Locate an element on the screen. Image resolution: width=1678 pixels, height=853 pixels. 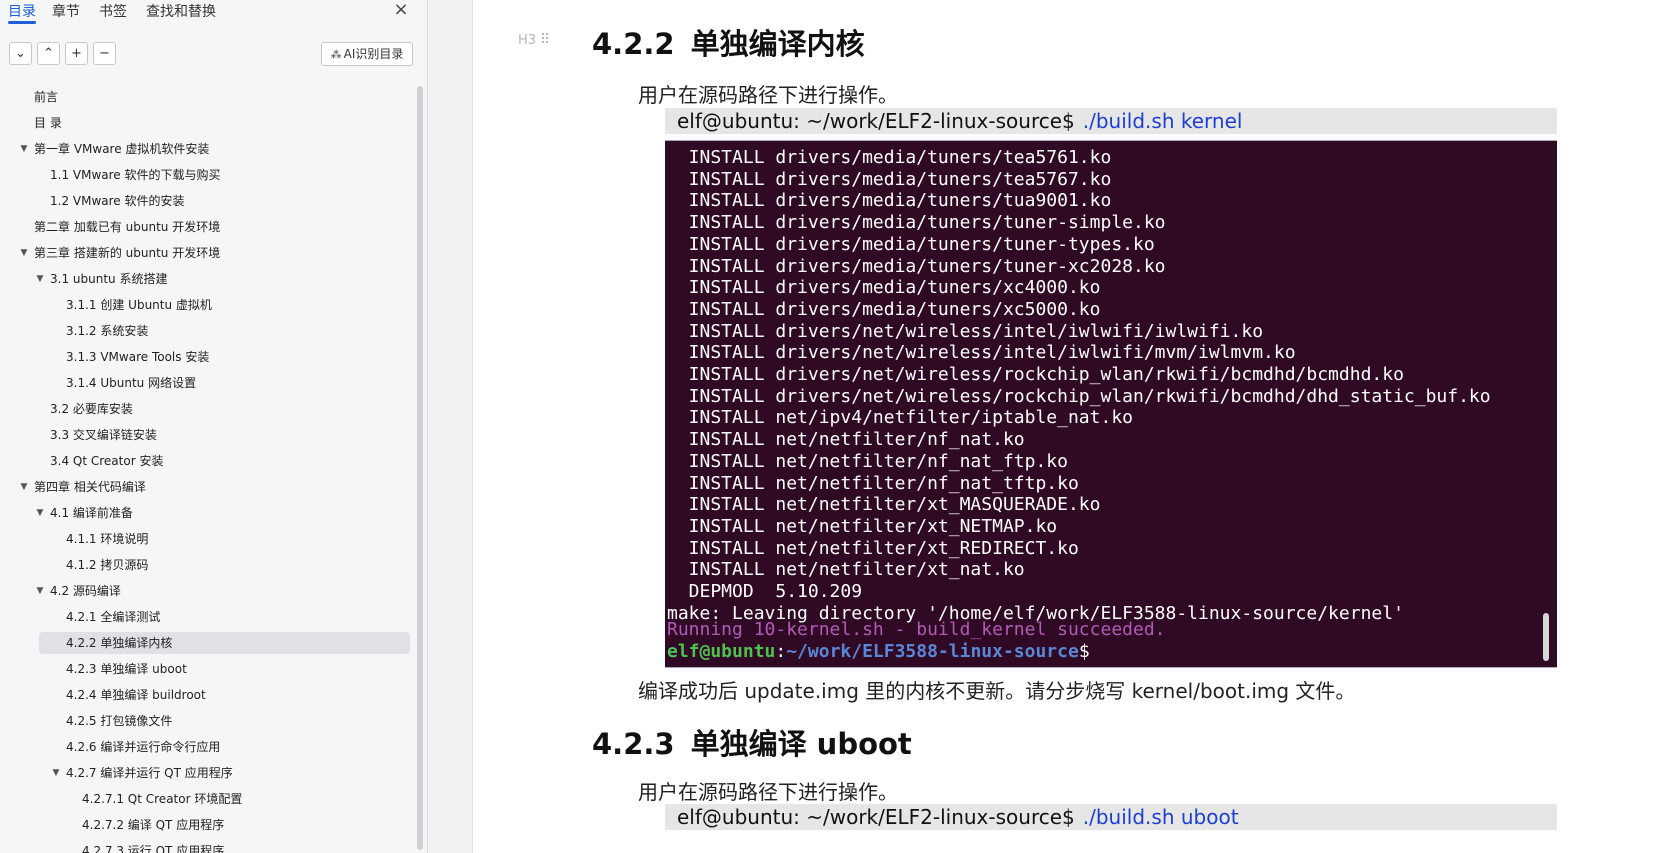
toc-item: ▼ 3.1 ubuntu 系统搭建 is located at coordinates (222, 279).